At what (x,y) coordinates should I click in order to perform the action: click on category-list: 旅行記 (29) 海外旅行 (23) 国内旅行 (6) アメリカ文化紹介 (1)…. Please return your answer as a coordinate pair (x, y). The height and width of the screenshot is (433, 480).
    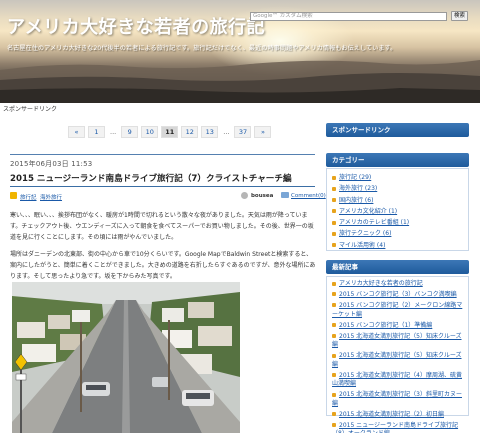
    Looking at the image, I should click on (397, 211).